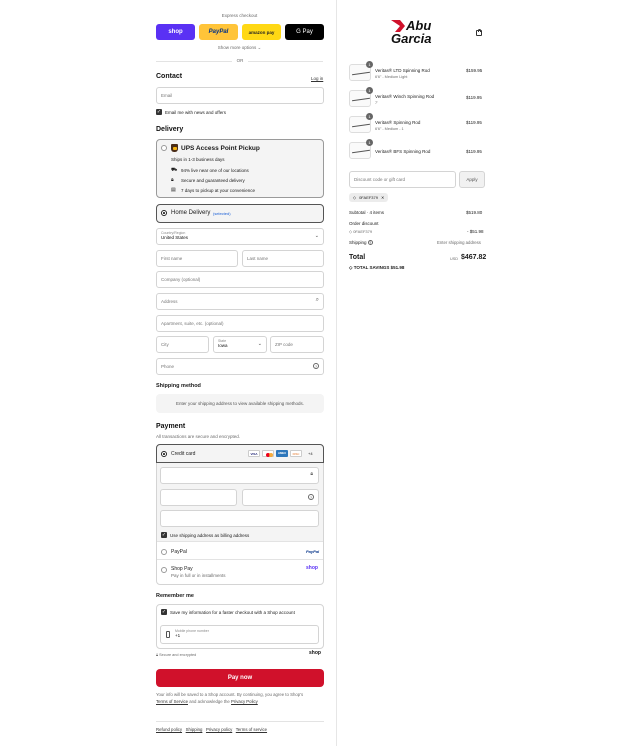 The image size is (640, 746). What do you see at coordinates (175, 237) in the screenshot?
I see `country-value: United States` at bounding box center [175, 237].